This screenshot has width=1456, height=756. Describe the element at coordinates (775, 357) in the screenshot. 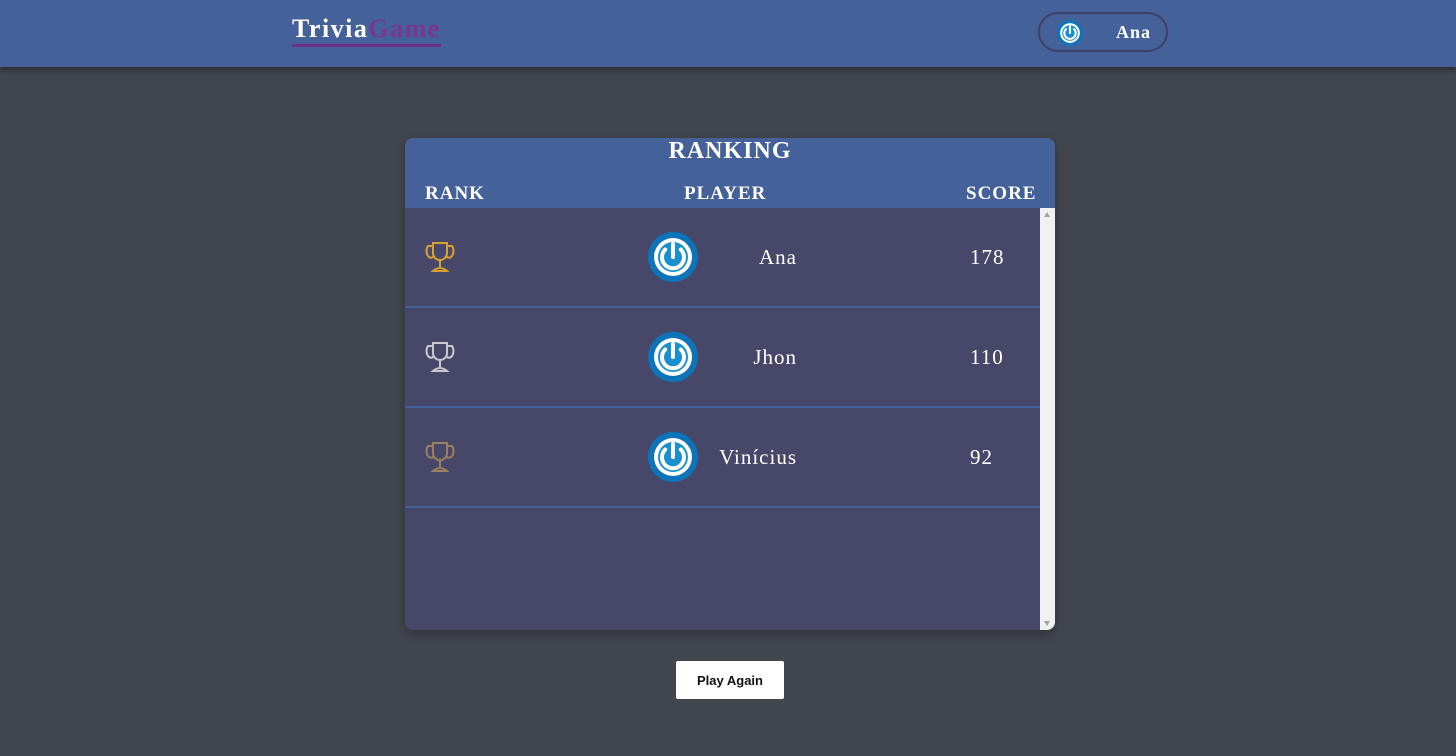

I see `player-name: Jhon` at that location.